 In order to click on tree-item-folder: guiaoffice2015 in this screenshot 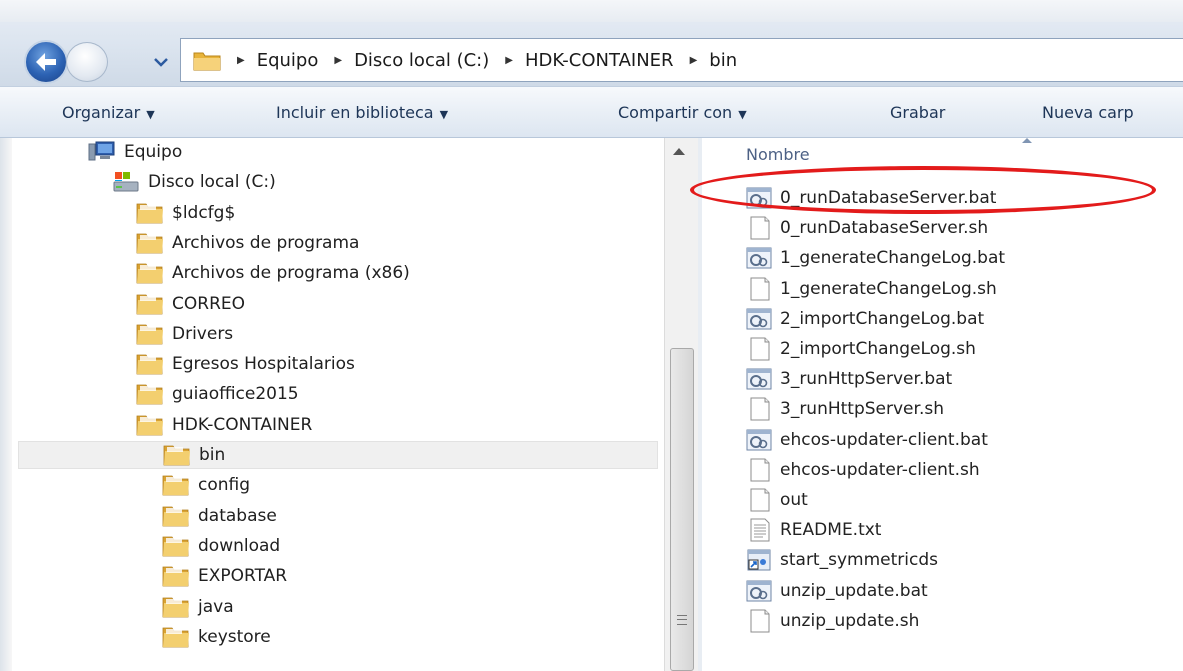, I will do `click(217, 394)`.